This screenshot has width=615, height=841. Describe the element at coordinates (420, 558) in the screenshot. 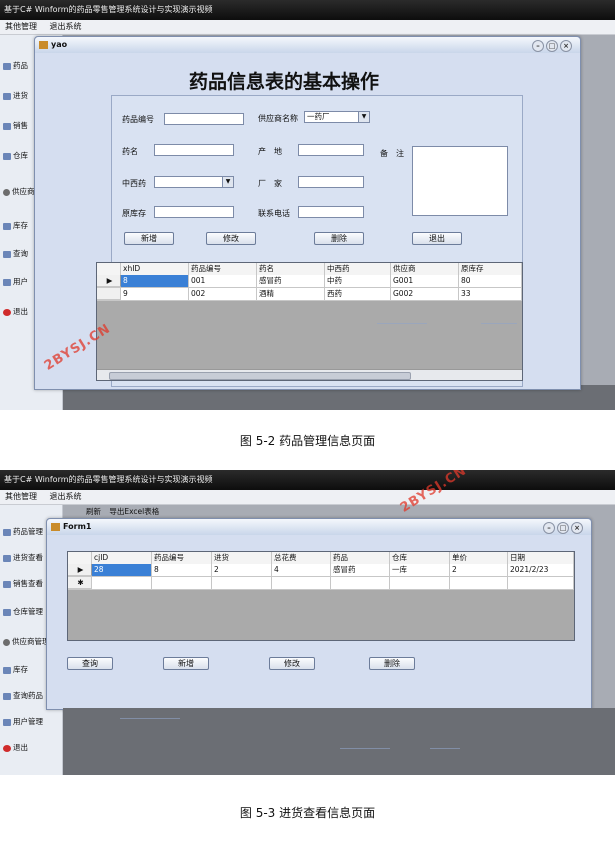

I see `column-header: 仓库` at that location.